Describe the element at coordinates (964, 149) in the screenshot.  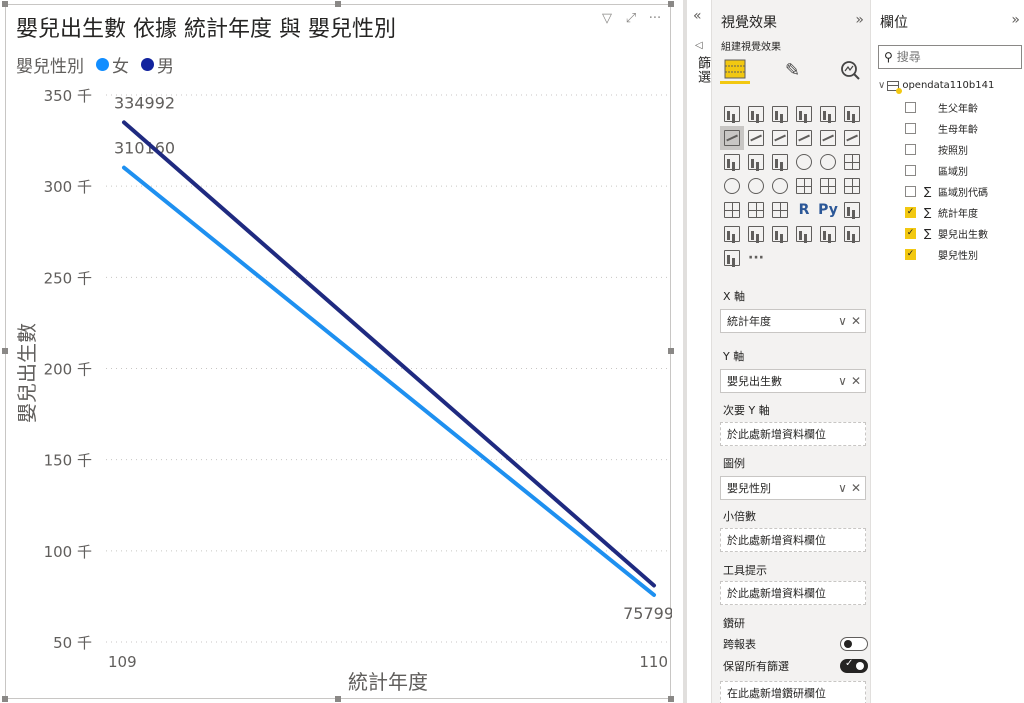
I see `field-row: 按照別` at that location.